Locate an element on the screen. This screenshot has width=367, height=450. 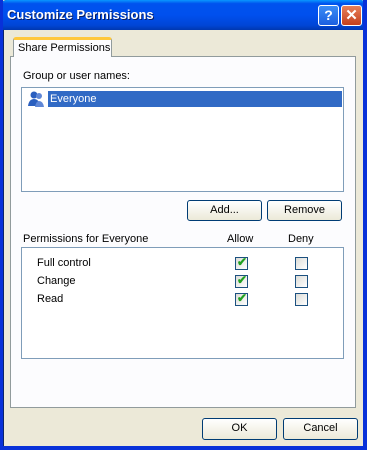
remove-button: Remove is located at coordinates (304, 210).